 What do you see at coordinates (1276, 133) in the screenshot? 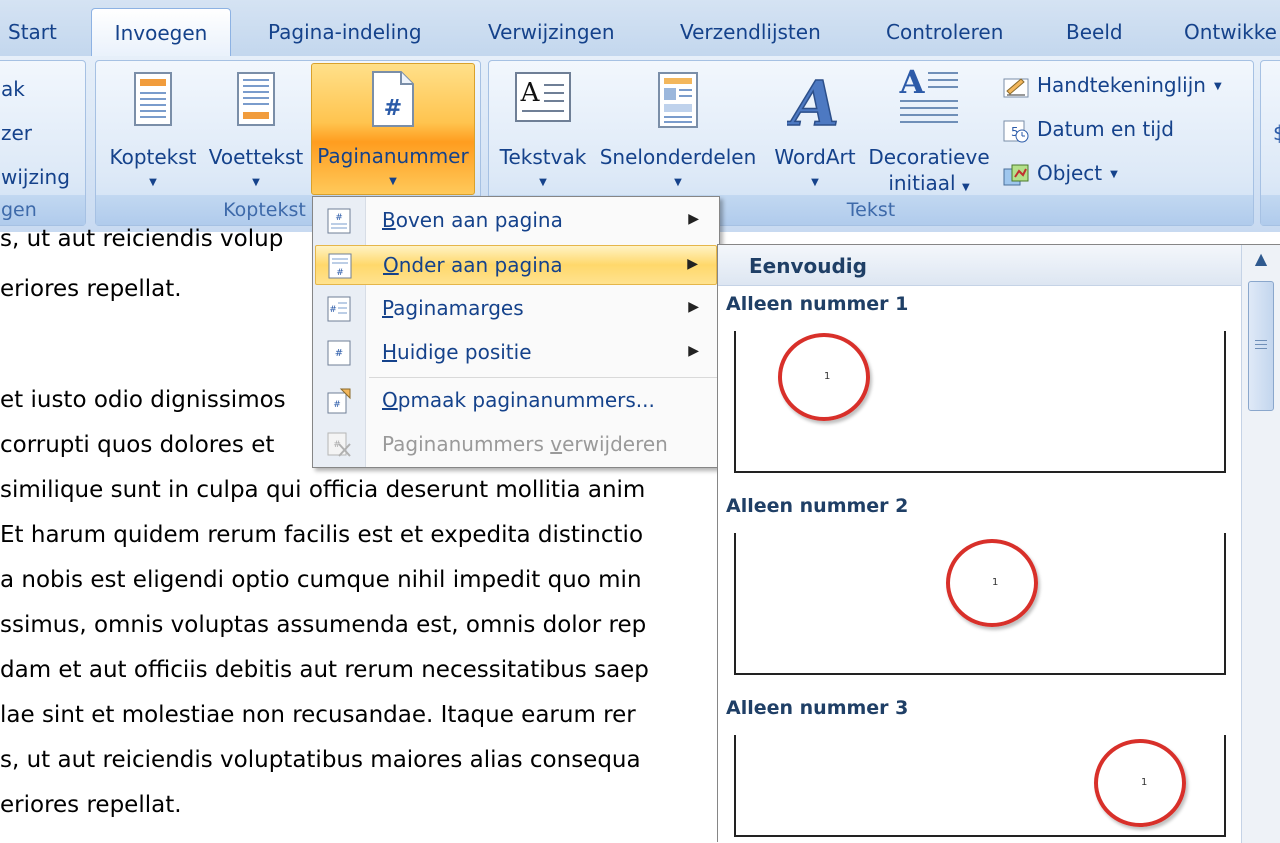
I see `symbol-icon: $` at bounding box center [1276, 133].